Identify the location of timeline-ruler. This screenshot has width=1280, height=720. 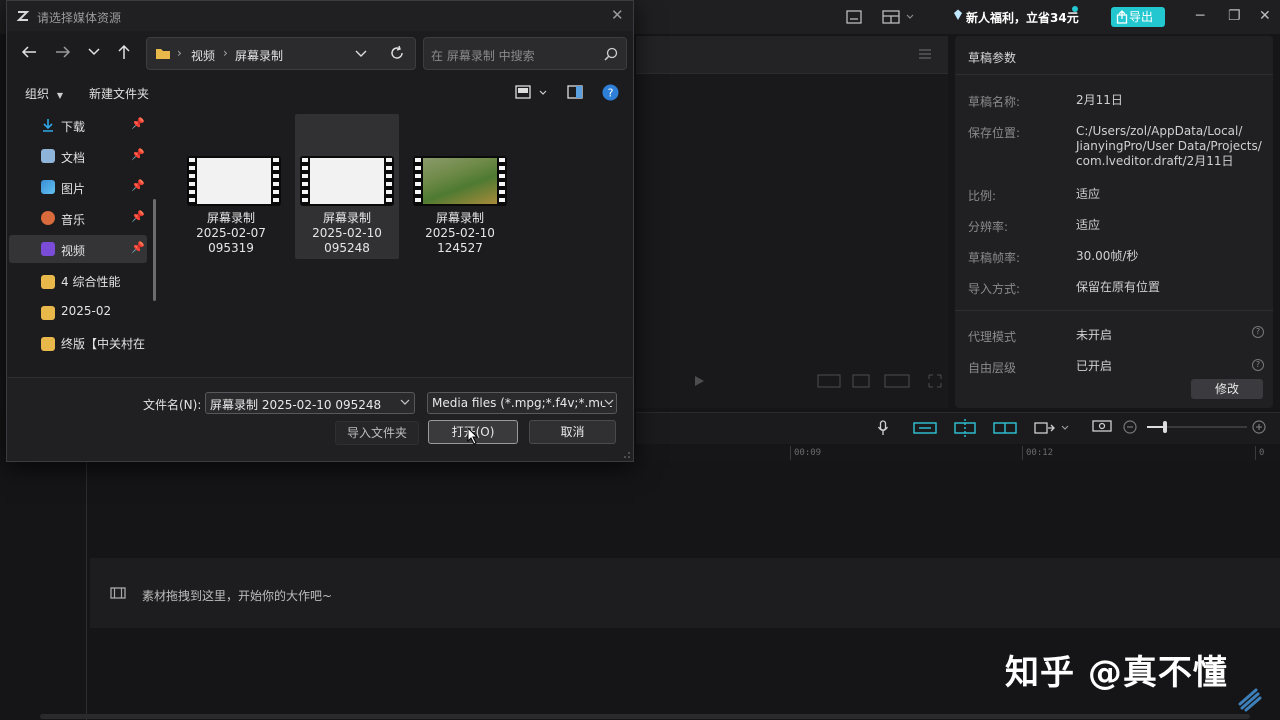
(958, 453).